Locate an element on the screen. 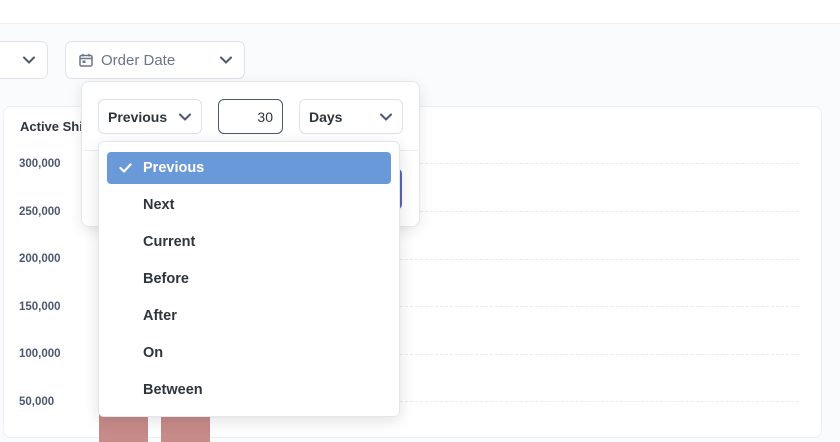  operator-option-current: Current is located at coordinates (249, 242).